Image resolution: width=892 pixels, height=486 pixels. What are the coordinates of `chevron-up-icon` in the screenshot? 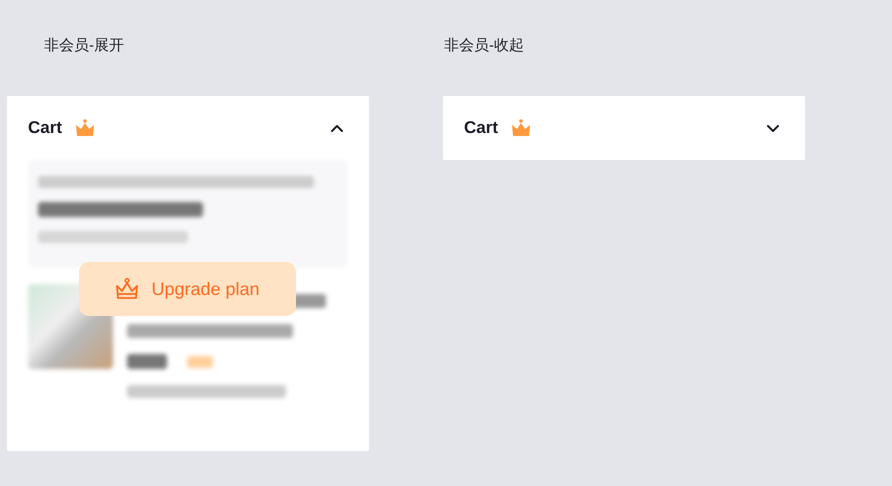 It's located at (337, 128).